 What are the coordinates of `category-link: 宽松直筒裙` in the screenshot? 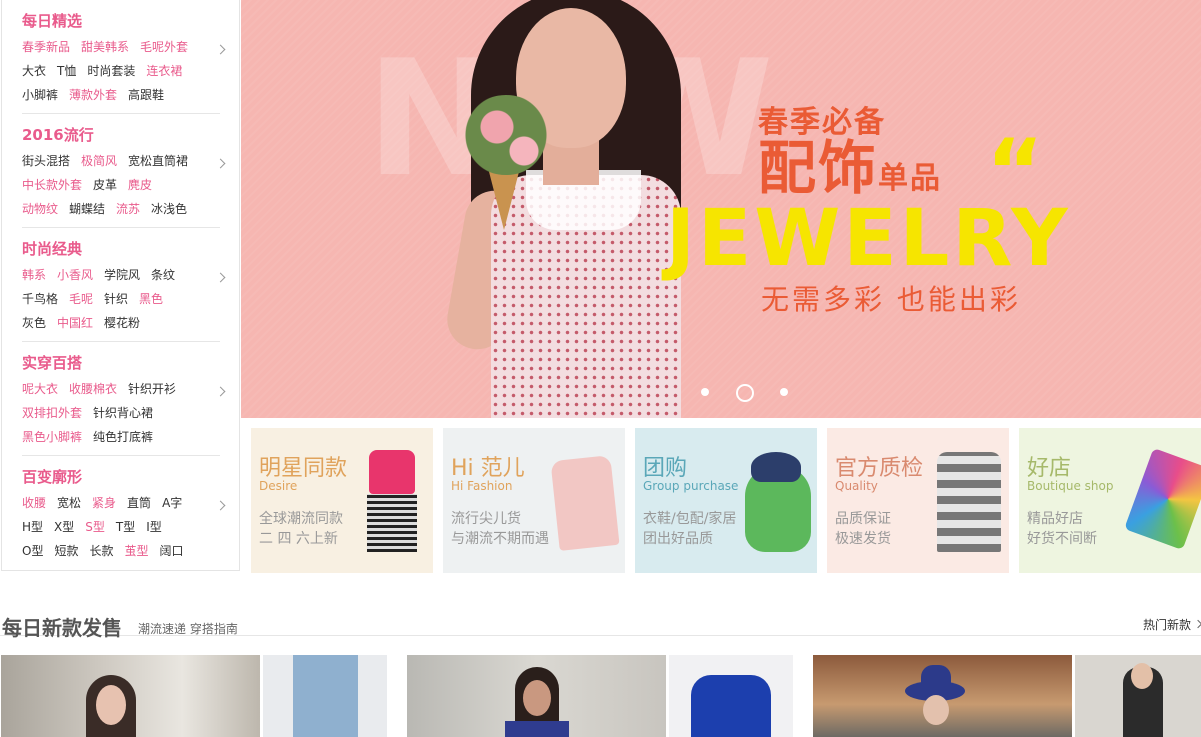 It's located at (158, 160).